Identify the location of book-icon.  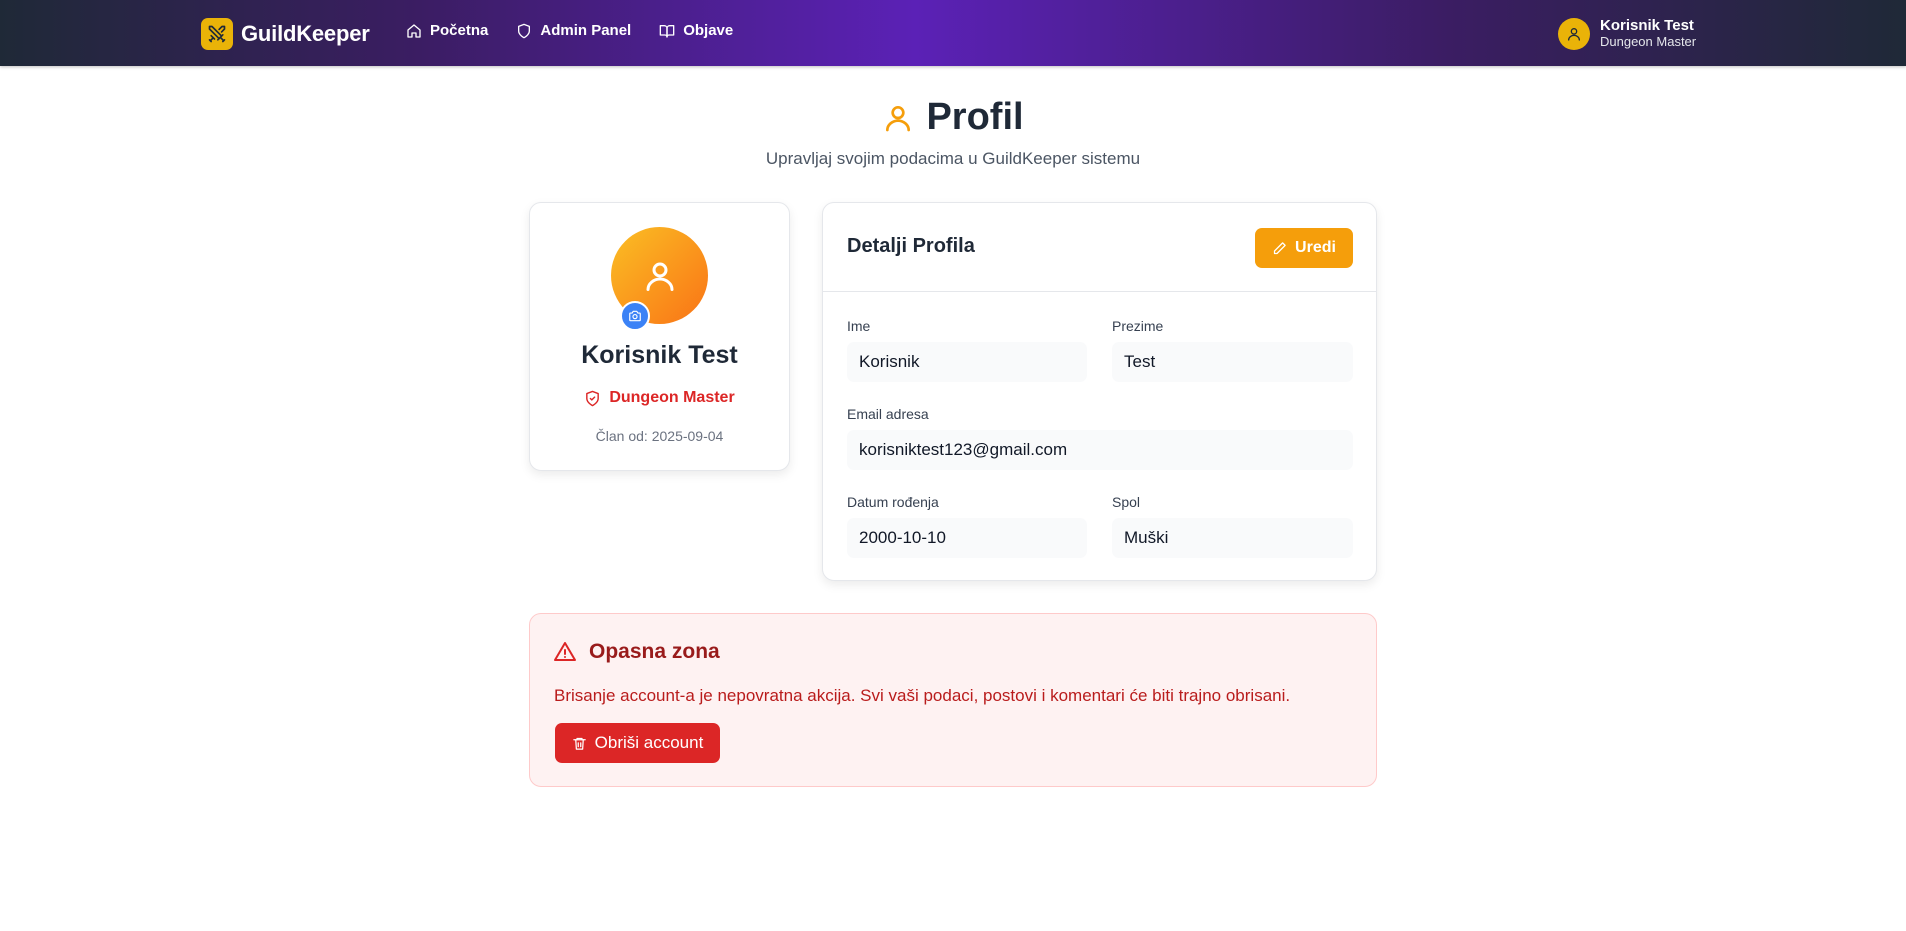
(667, 31).